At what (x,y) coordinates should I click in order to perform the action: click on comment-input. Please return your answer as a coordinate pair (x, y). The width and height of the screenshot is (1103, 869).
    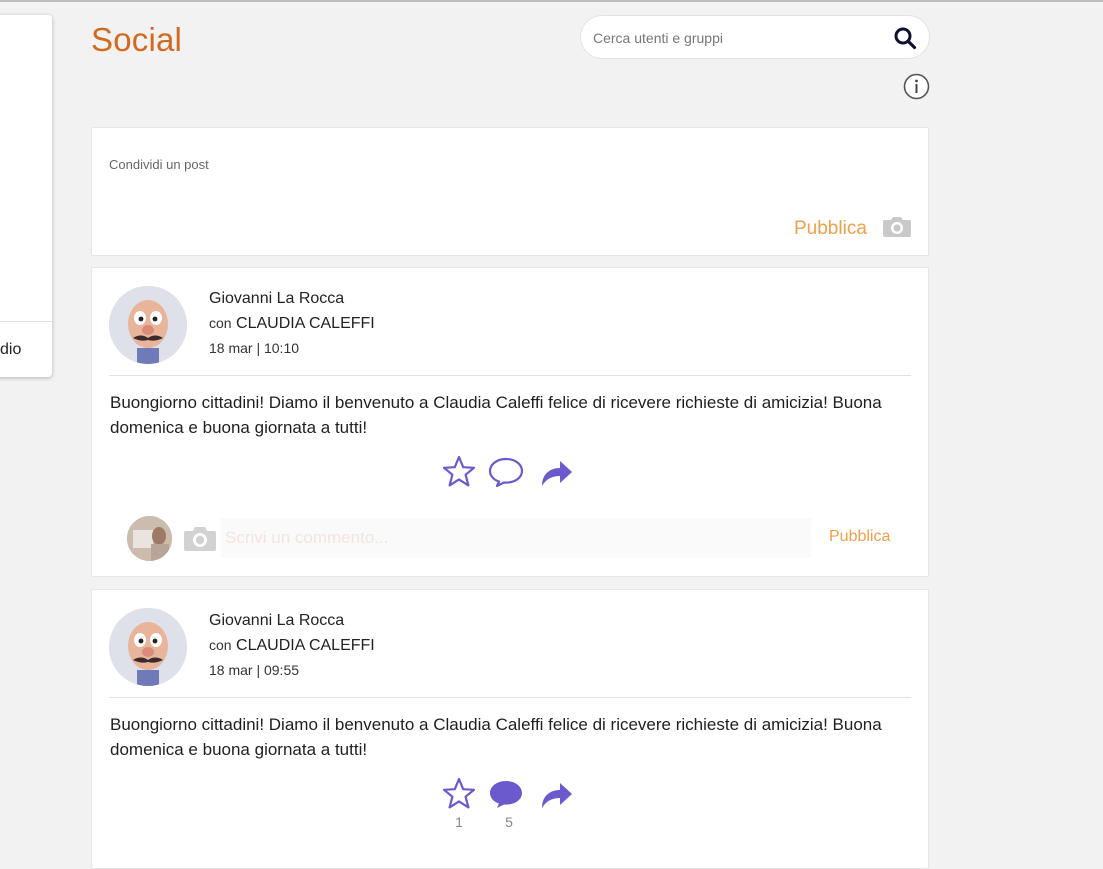
    Looking at the image, I should click on (516, 538).